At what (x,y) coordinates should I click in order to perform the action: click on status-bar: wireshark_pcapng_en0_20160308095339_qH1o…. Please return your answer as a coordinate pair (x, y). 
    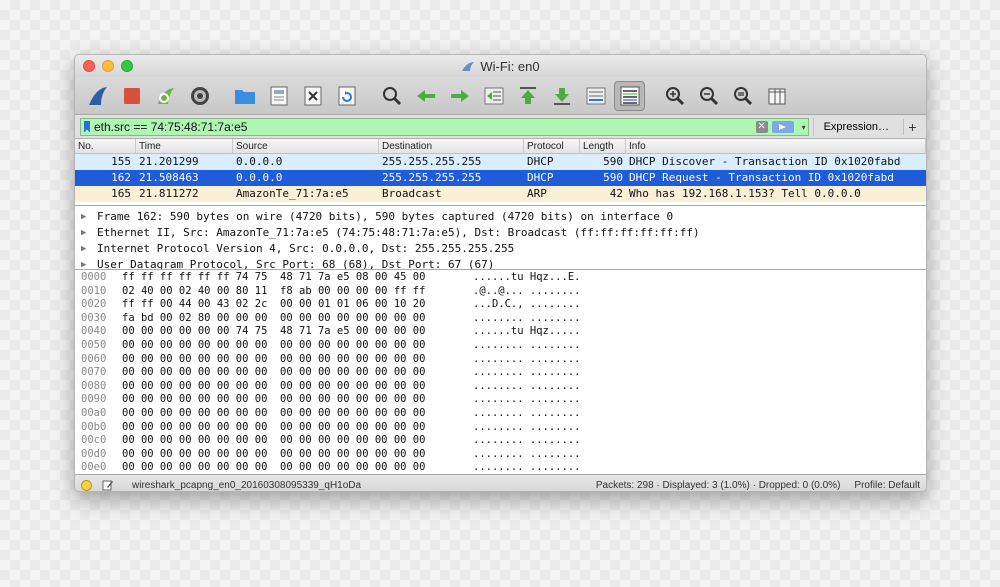
    Looking at the image, I should click on (500, 483).